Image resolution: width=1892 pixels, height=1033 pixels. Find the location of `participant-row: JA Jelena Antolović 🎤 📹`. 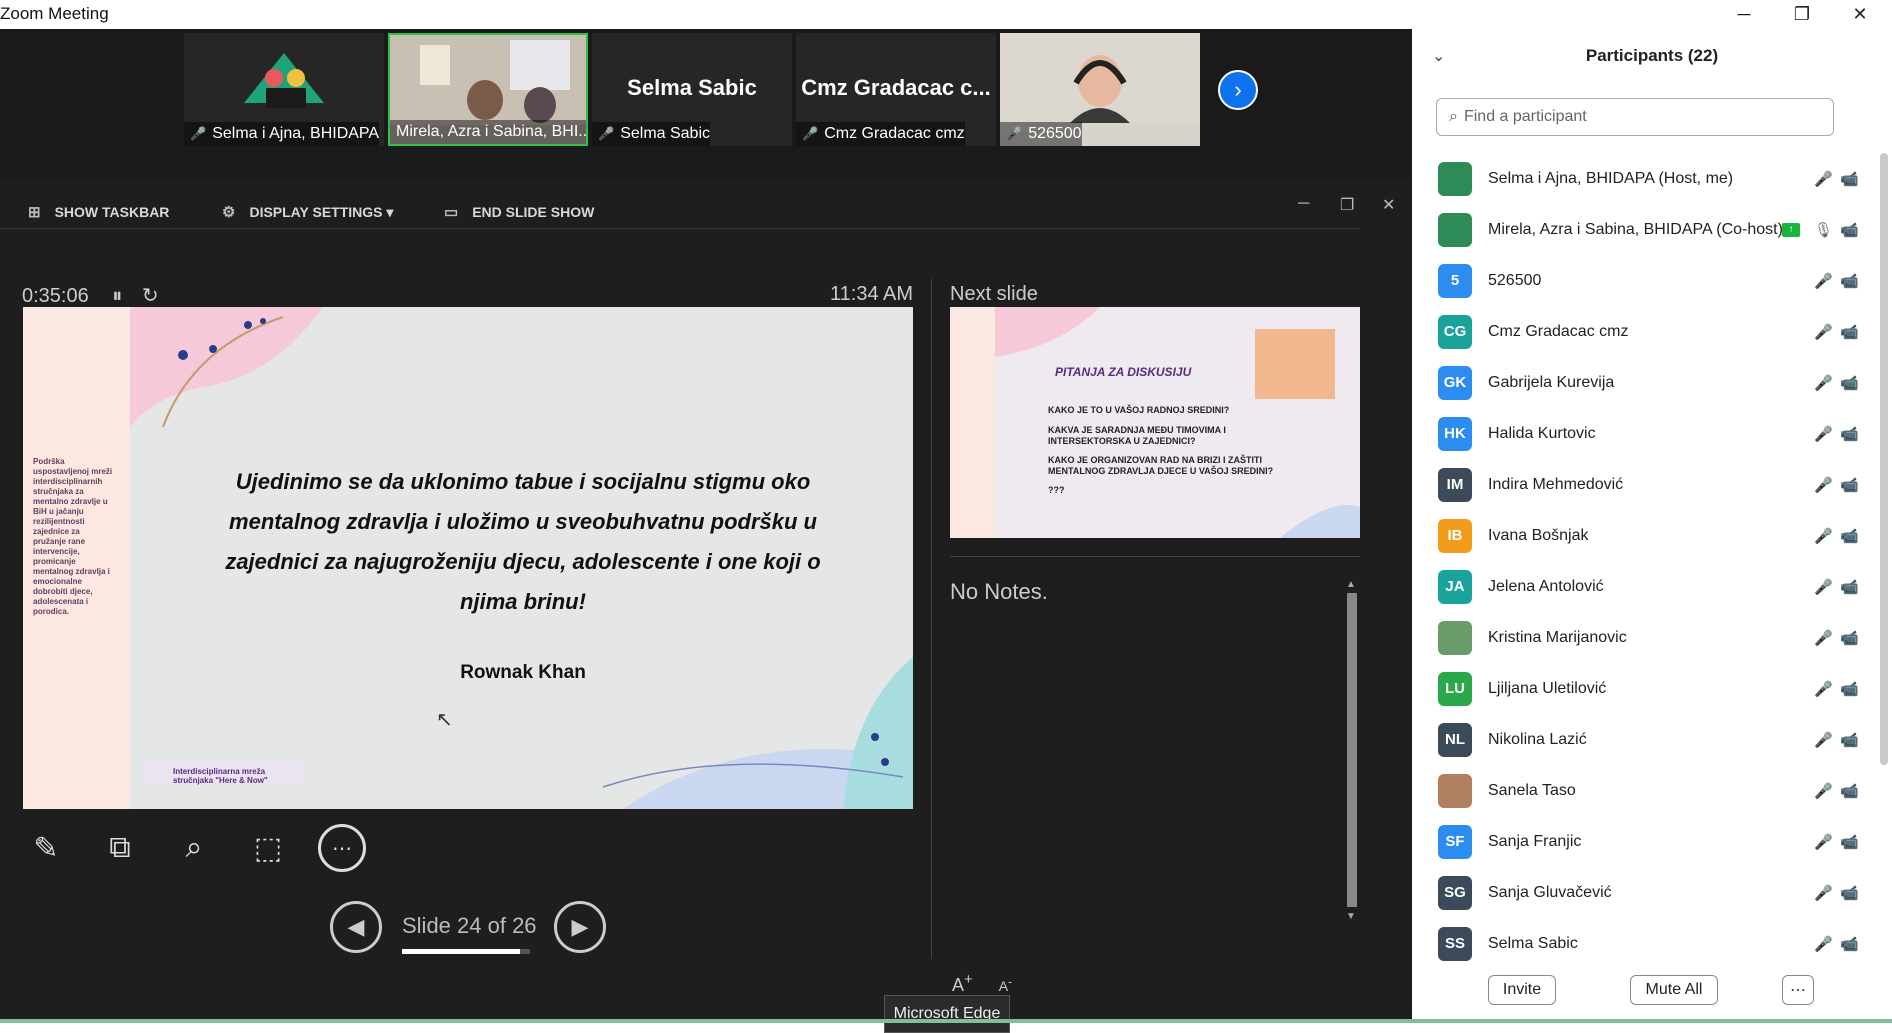

participant-row: JA Jelena Antolović 🎤 📹 is located at coordinates (1642, 586).